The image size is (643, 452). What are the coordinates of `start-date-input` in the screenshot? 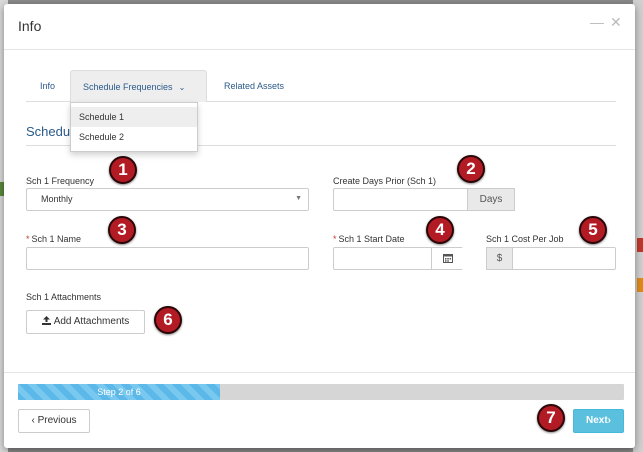 It's located at (398, 258).